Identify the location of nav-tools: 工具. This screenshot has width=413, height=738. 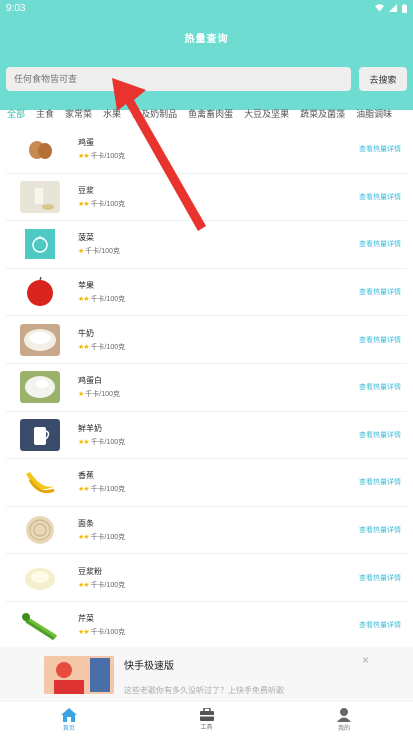
(207, 719).